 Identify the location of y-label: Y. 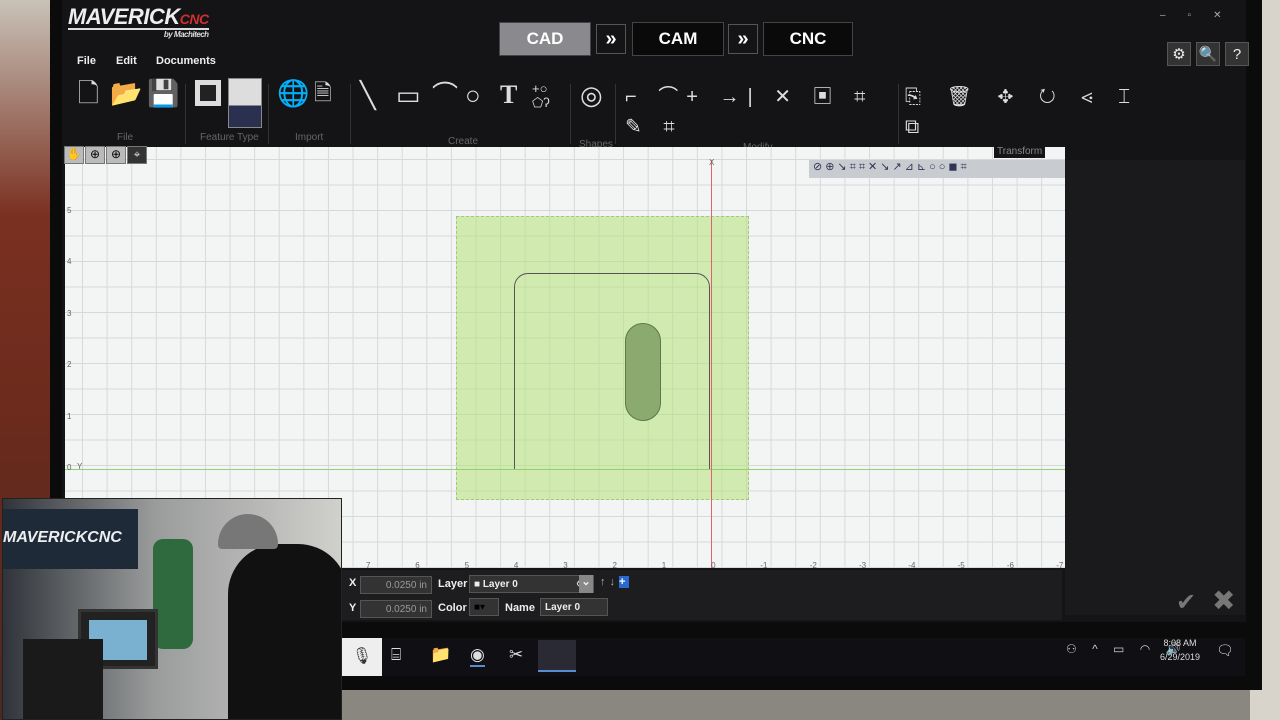
(353, 608).